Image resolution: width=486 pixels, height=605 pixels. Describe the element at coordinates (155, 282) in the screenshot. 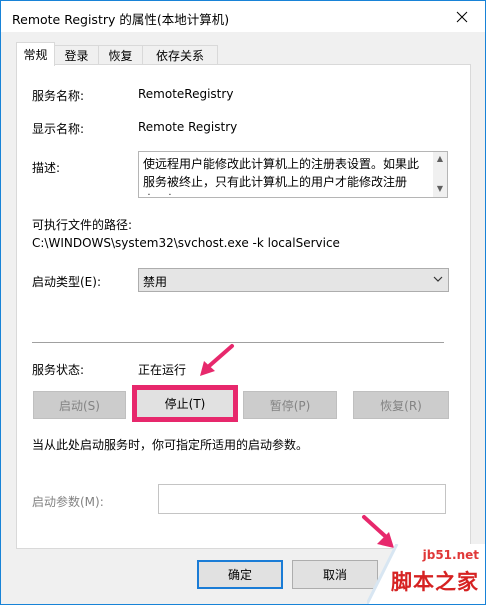

I see `startup-type-value: 禁用` at that location.